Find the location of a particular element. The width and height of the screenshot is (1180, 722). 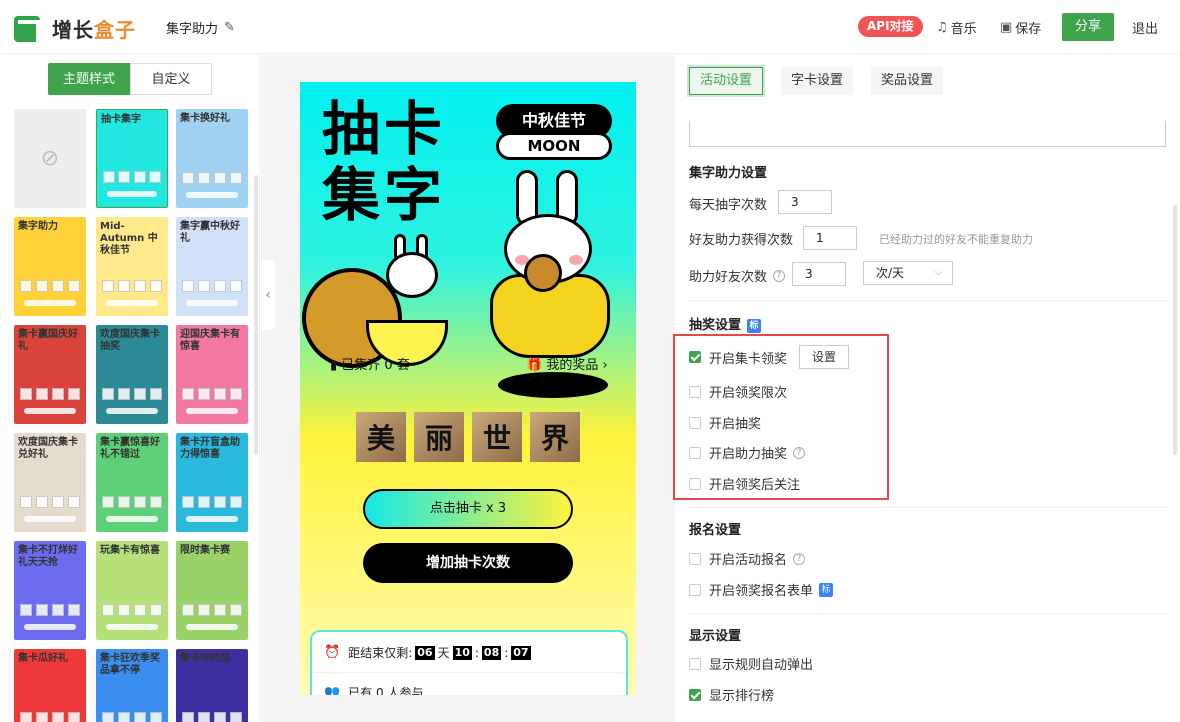

friend-help-input: 1 is located at coordinates (830, 238).